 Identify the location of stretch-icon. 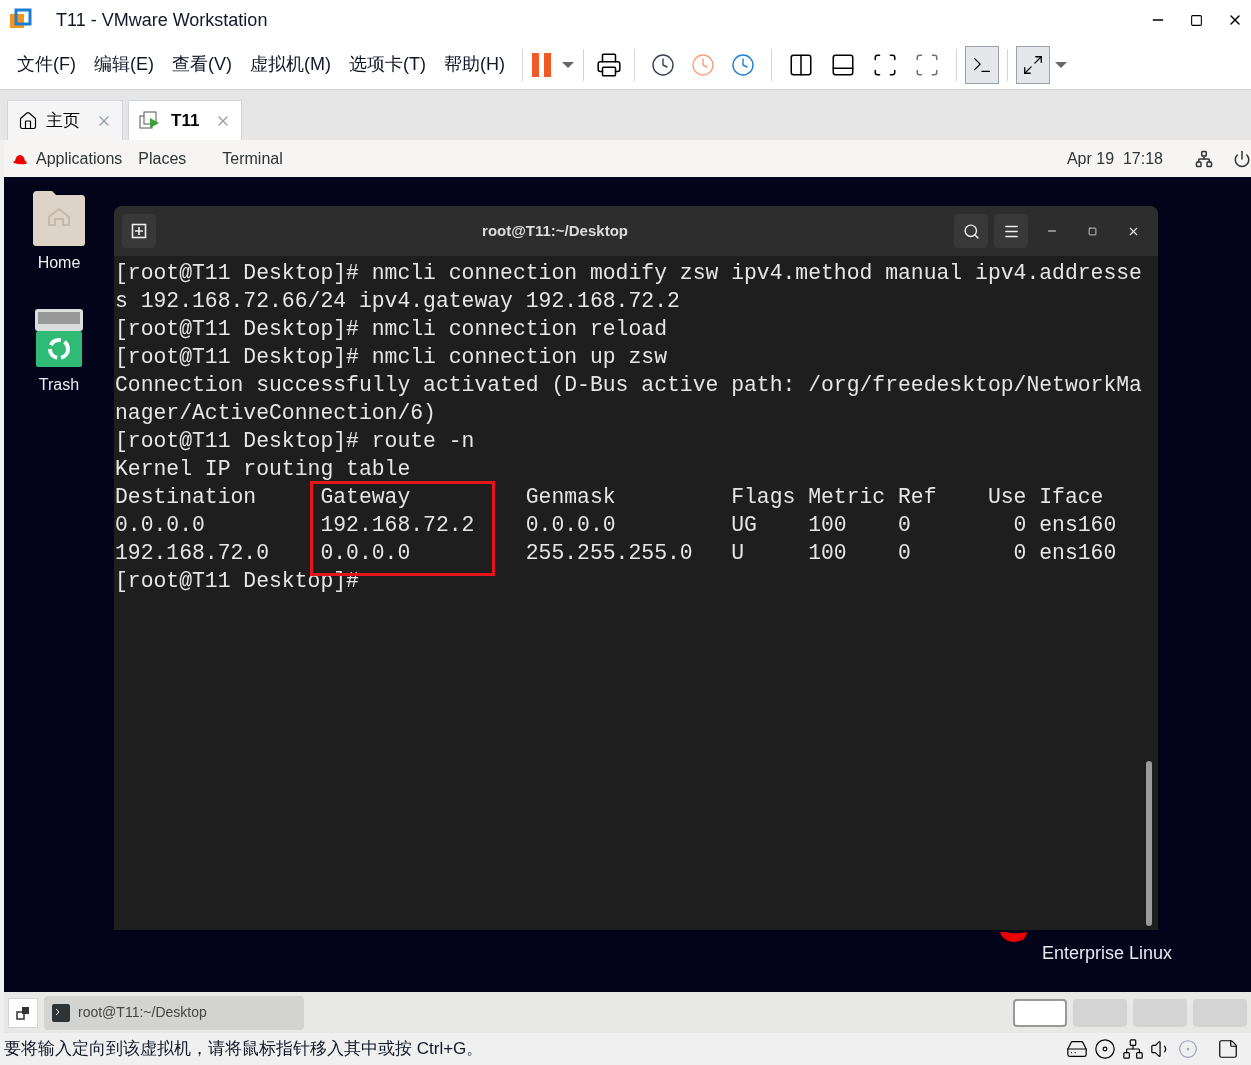
(1032, 64).